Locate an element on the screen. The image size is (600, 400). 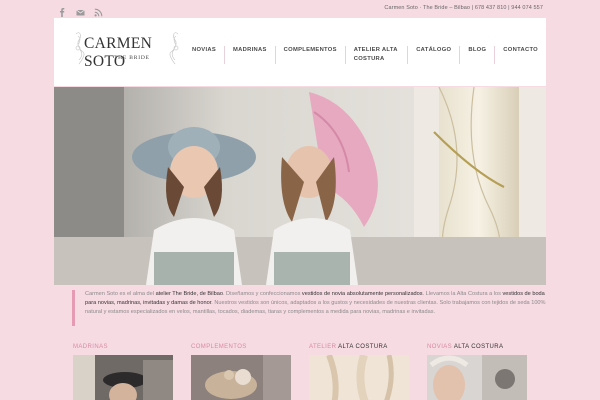
logo-name: CARMEN SOTO is located at coordinates (118, 52).